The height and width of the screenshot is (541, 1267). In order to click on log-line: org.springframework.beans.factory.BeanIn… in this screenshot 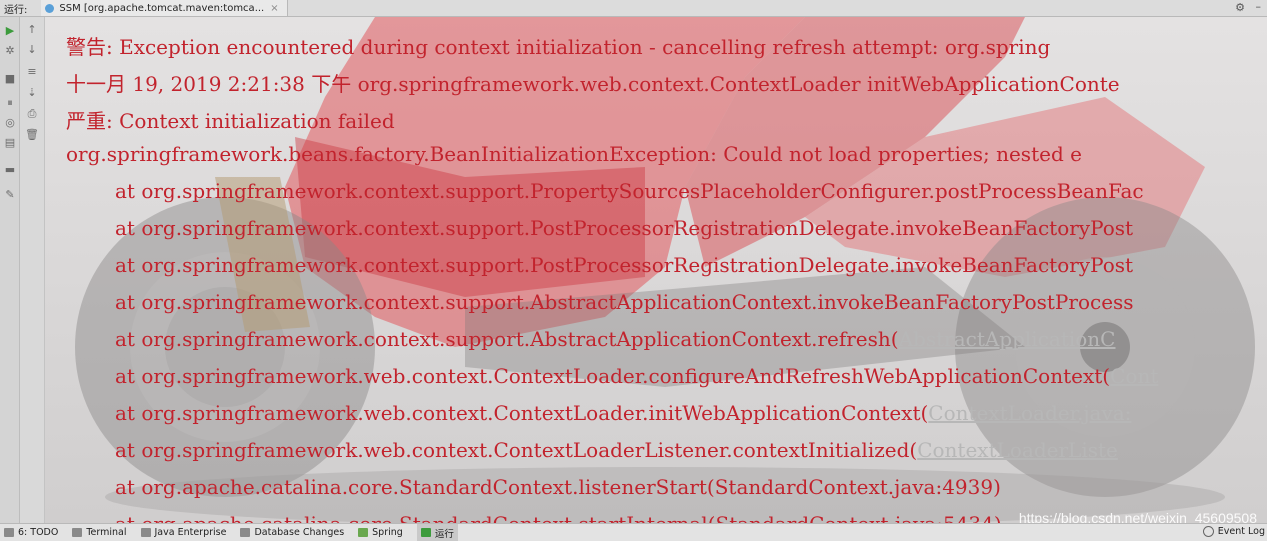, I will do `click(574, 154)`.